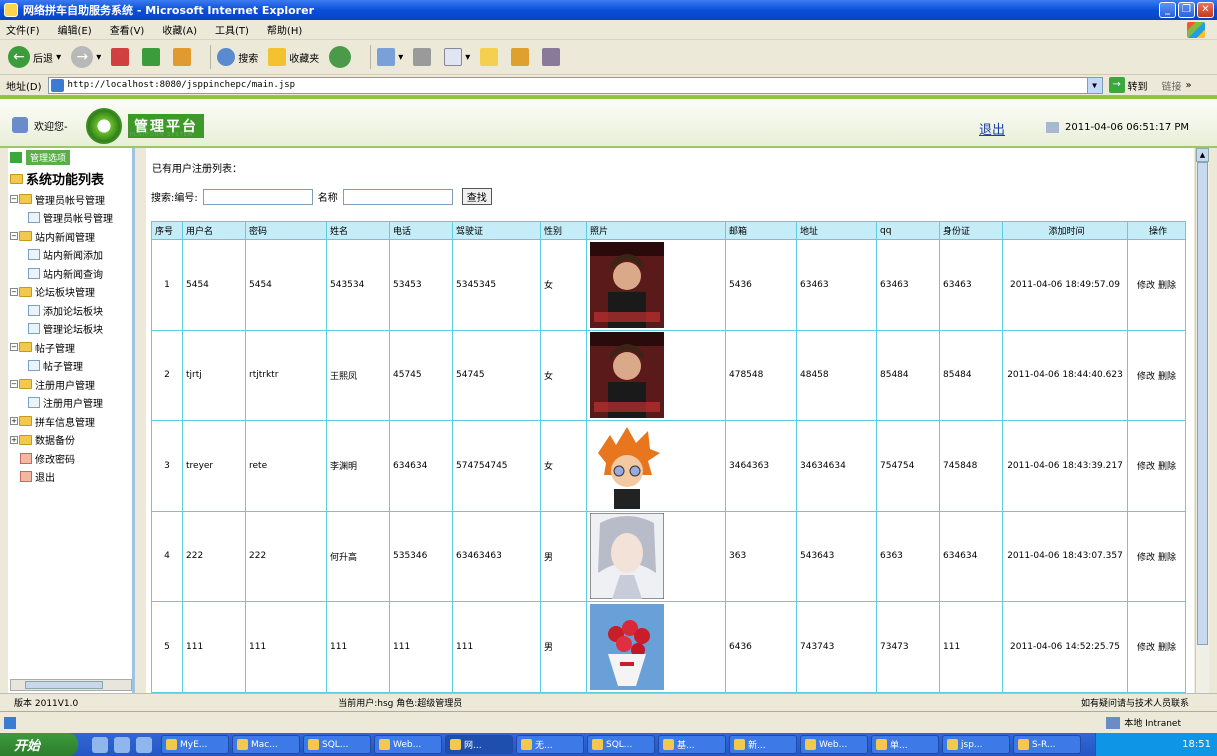 The image size is (1217, 756). What do you see at coordinates (232, 29) in the screenshot?
I see `menu-tools: 工具(T)` at bounding box center [232, 29].